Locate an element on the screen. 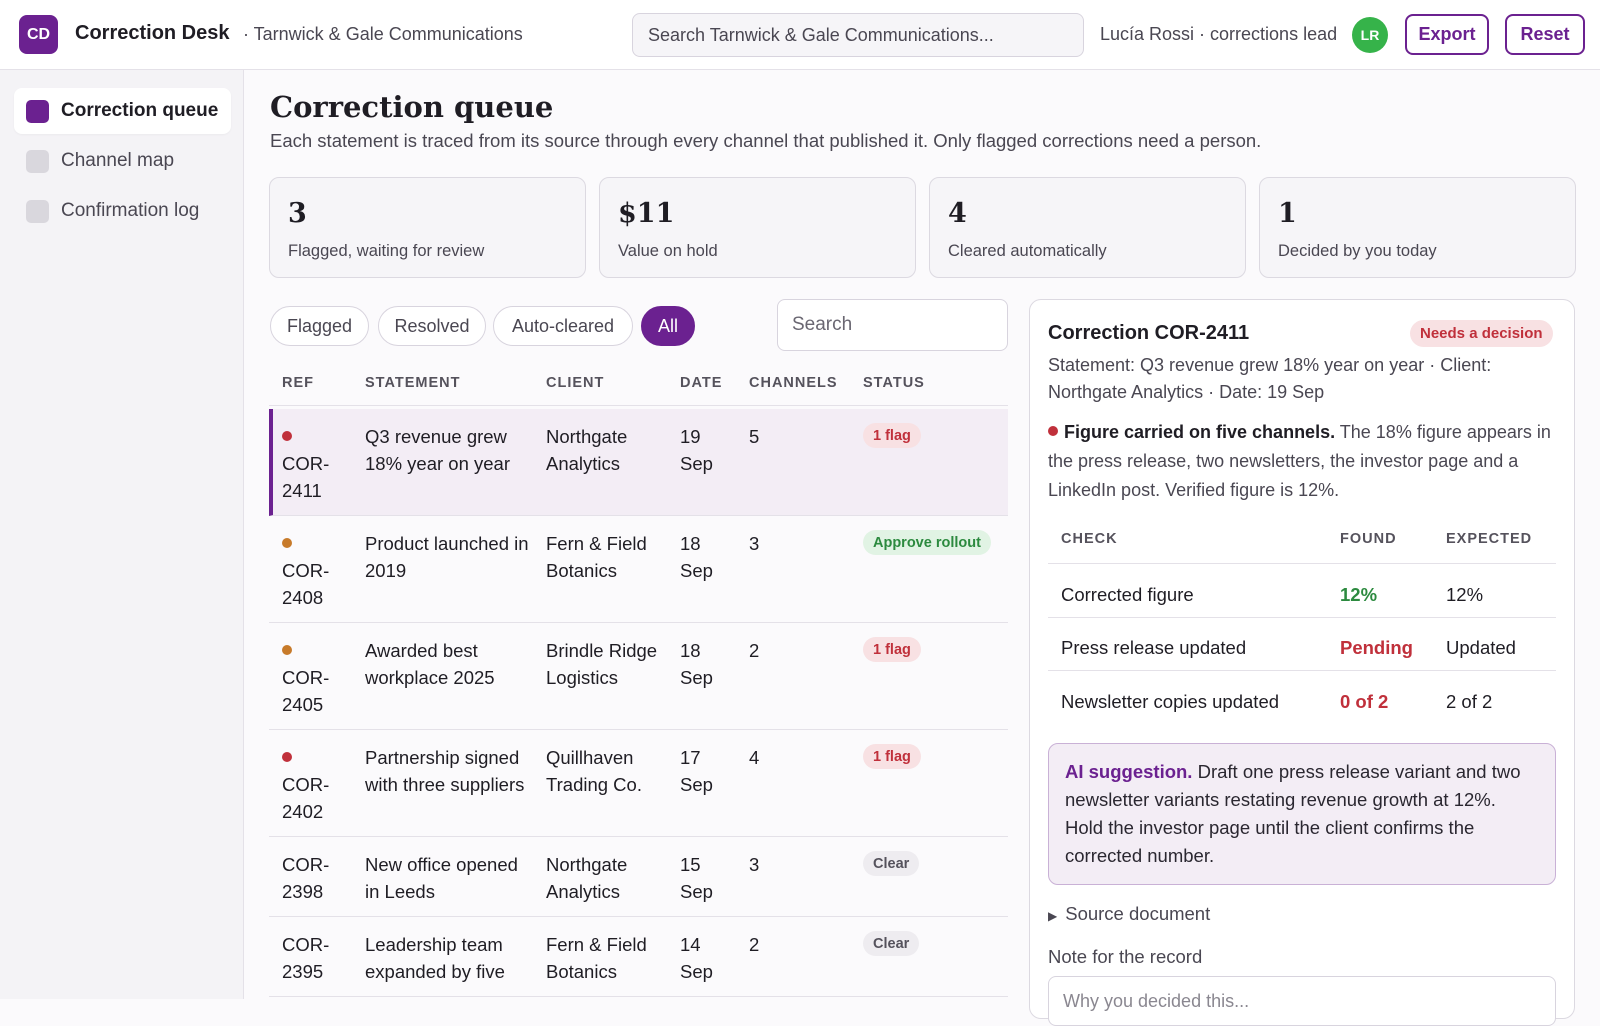  sidebar-item-channel-map: Channel map is located at coordinates (122, 161).